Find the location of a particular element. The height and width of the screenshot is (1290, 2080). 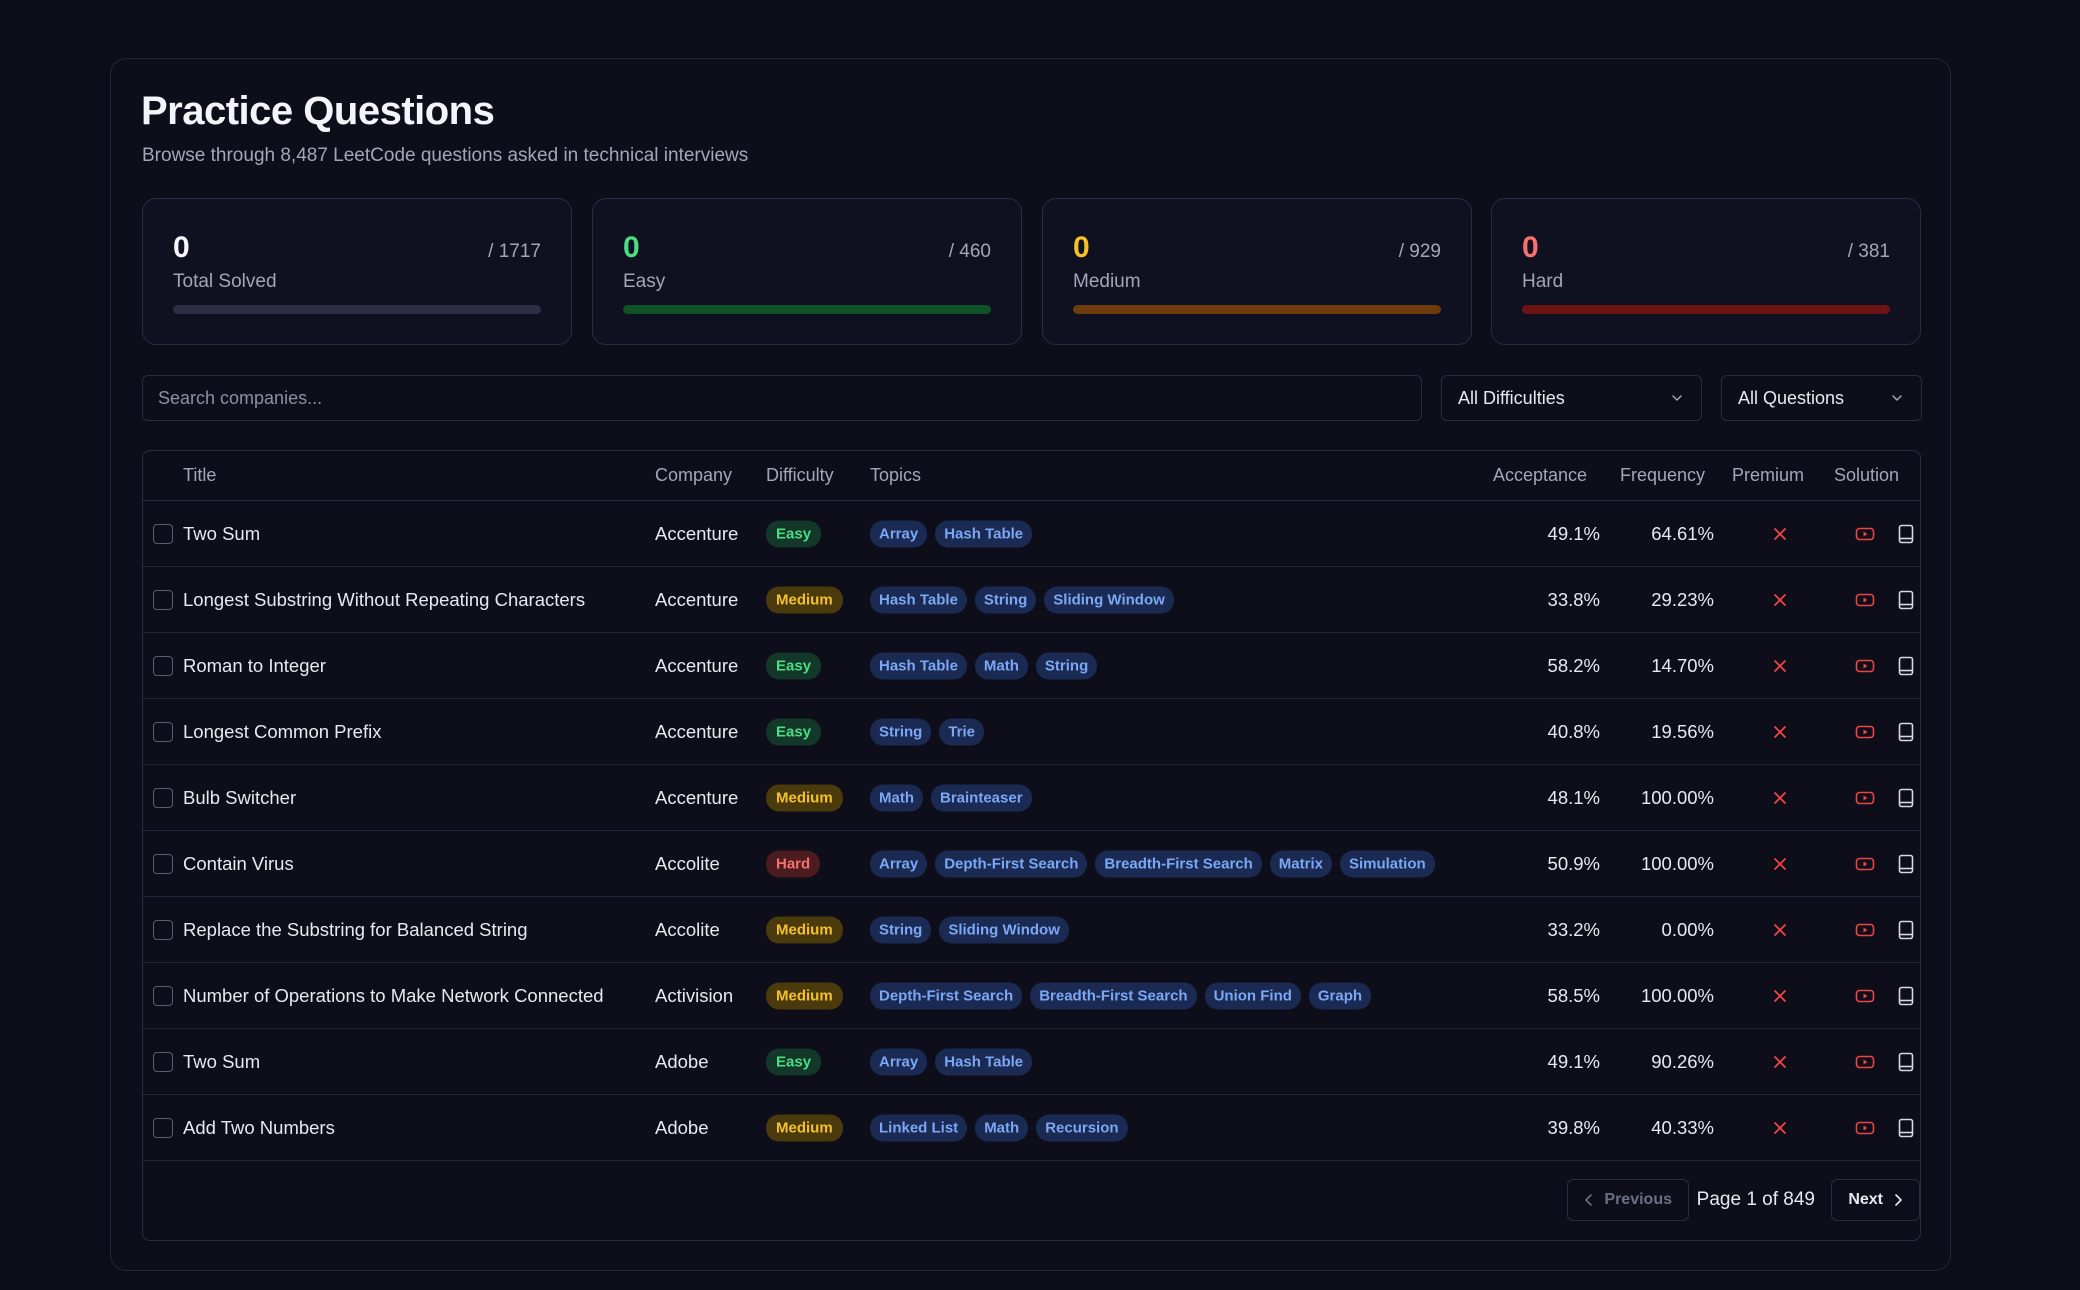

topic-tag: Simulation is located at coordinates (1387, 863).